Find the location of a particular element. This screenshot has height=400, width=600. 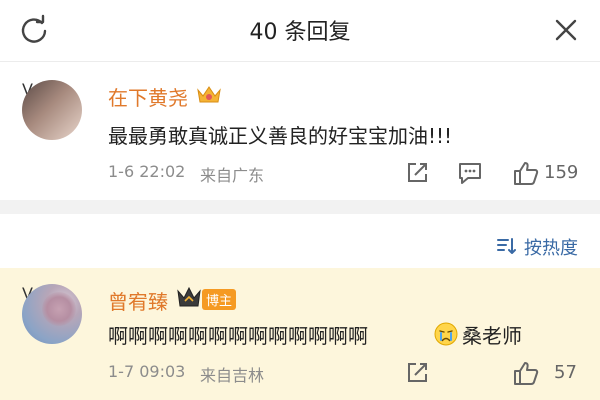

sort-by-popularity-button: 按热度 is located at coordinates (551, 247).